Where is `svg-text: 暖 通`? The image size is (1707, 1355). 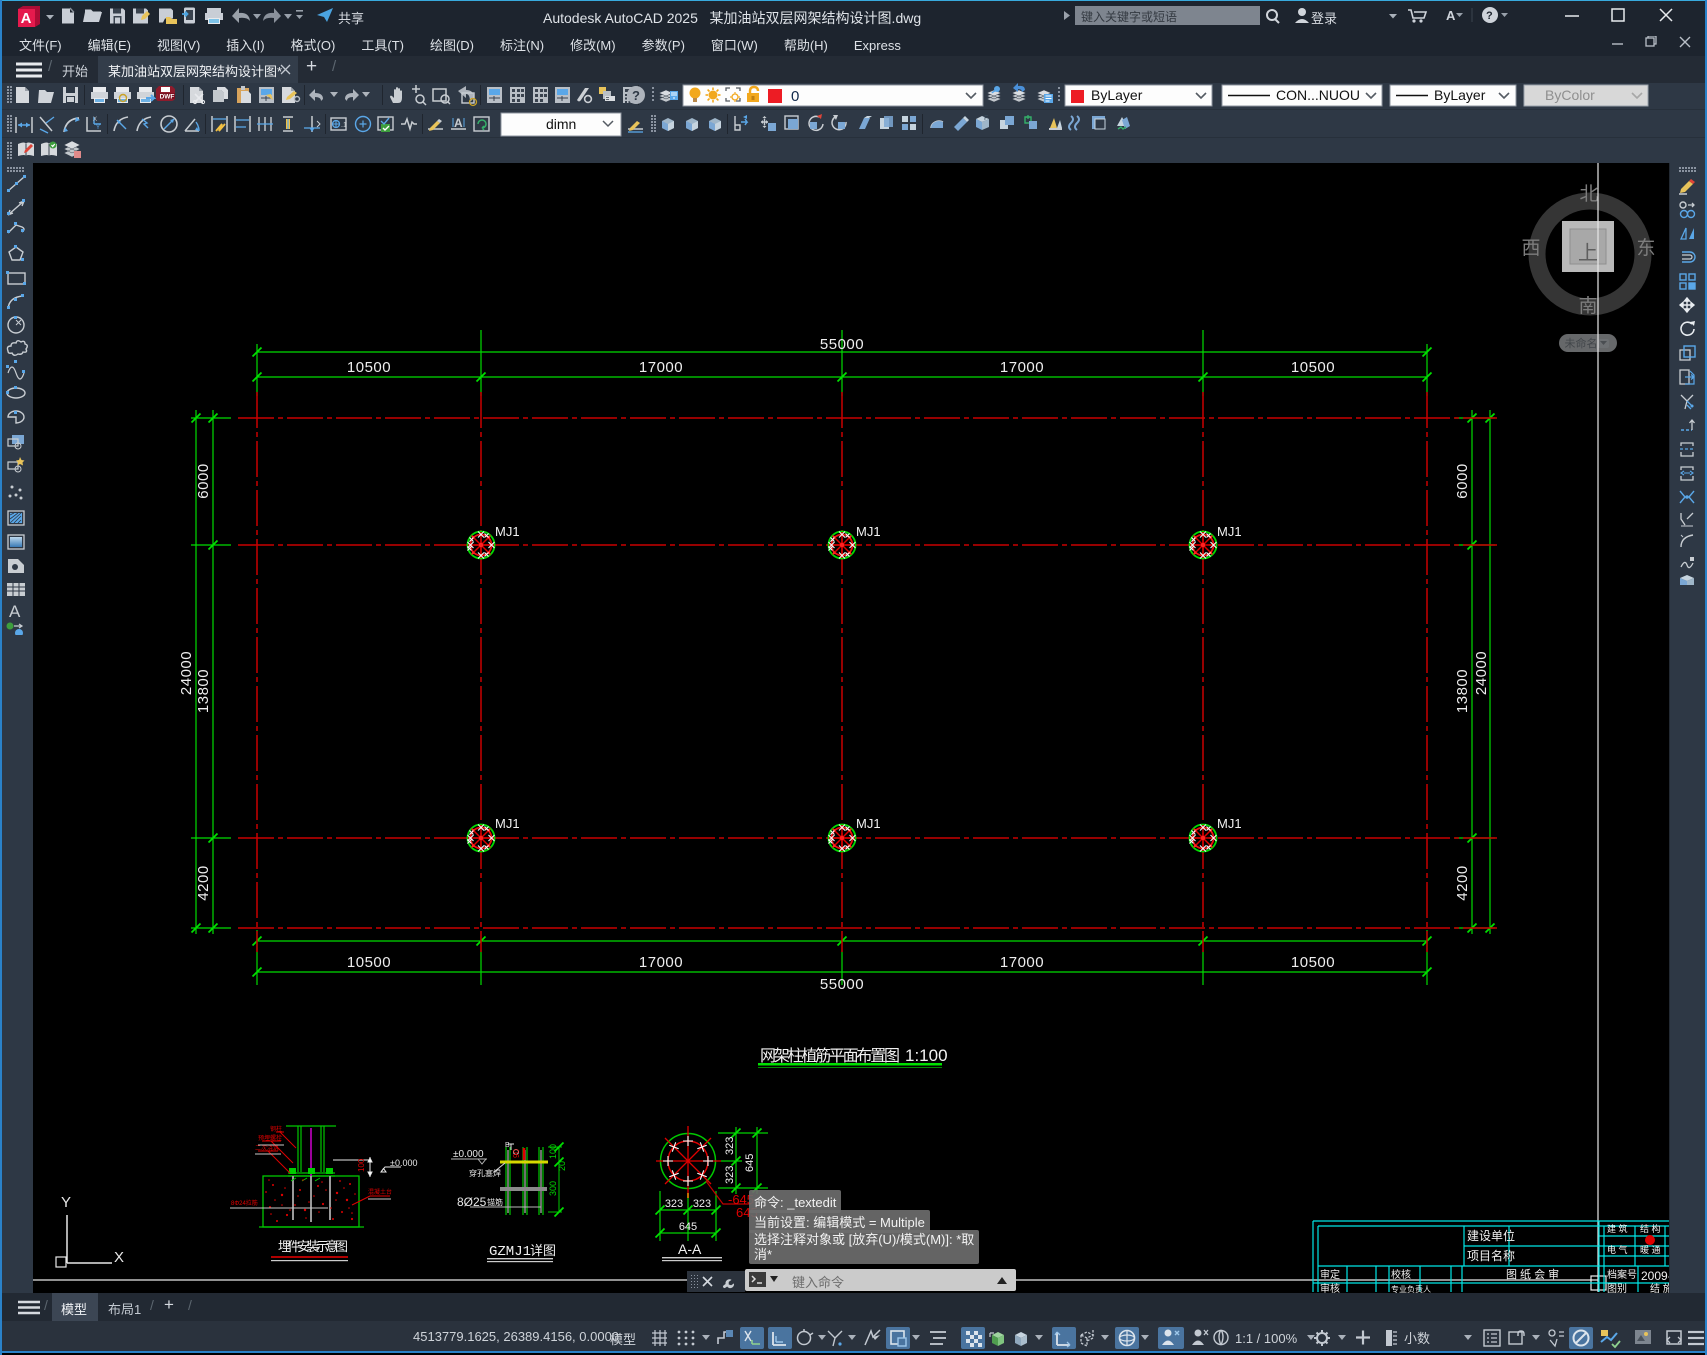 svg-text: 暖 通 is located at coordinates (1650, 1249).